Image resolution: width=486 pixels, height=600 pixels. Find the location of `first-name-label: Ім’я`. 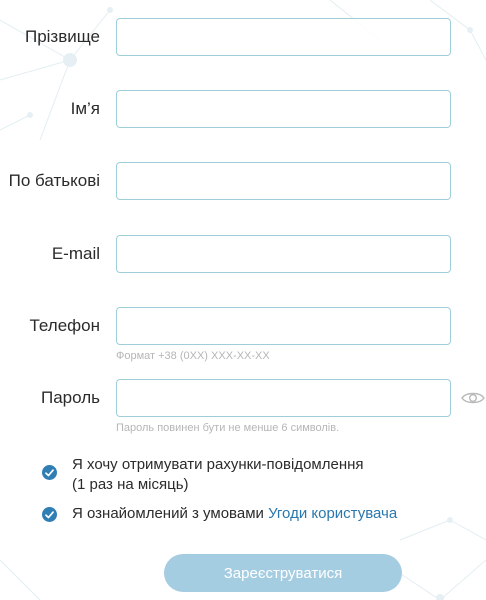

first-name-label: Ім’я is located at coordinates (85, 108).